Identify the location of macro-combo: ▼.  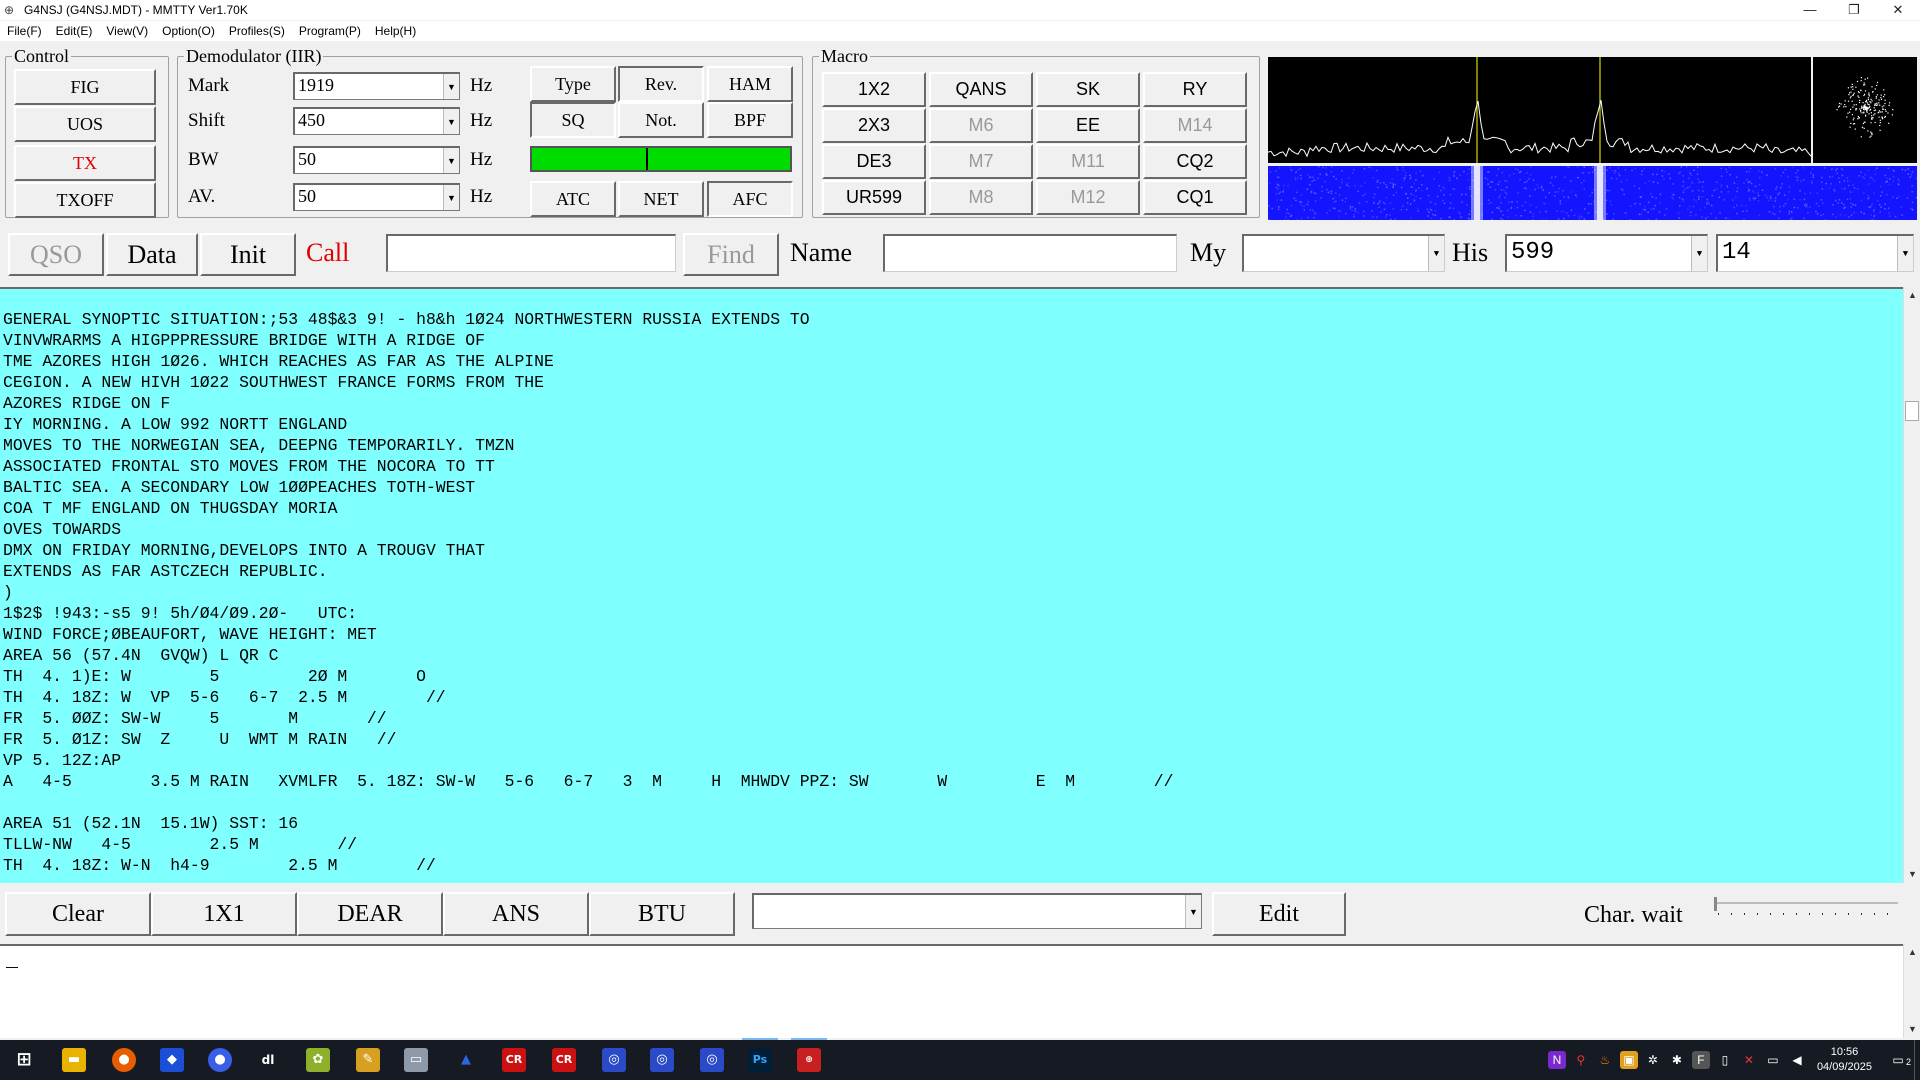
(977, 911).